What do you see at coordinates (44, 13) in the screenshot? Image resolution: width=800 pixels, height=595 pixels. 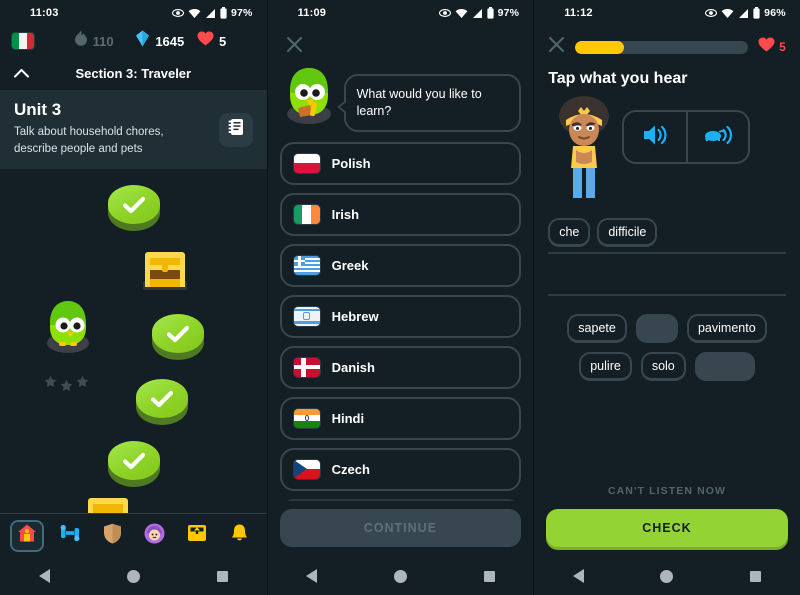 I see `status-time: 11:03` at bounding box center [44, 13].